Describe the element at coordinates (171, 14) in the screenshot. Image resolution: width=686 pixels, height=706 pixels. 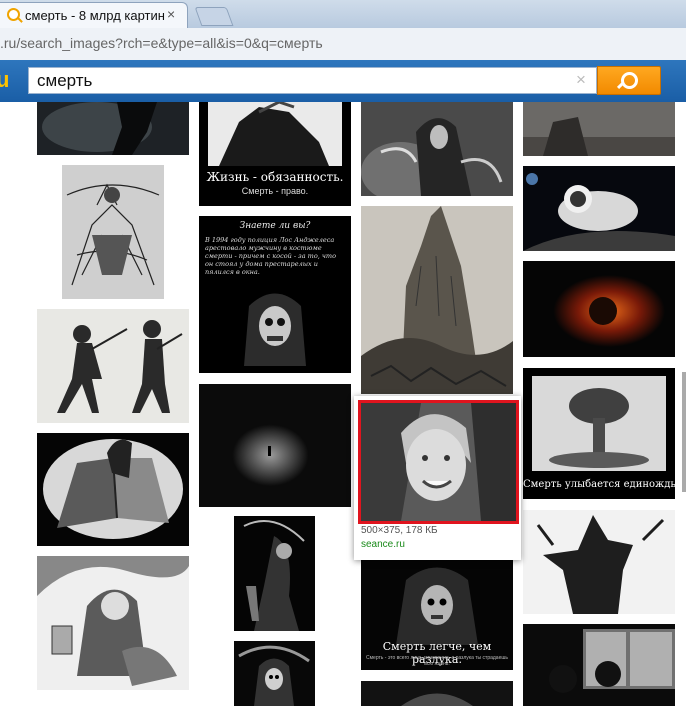
I see `close-icon: ×` at that location.